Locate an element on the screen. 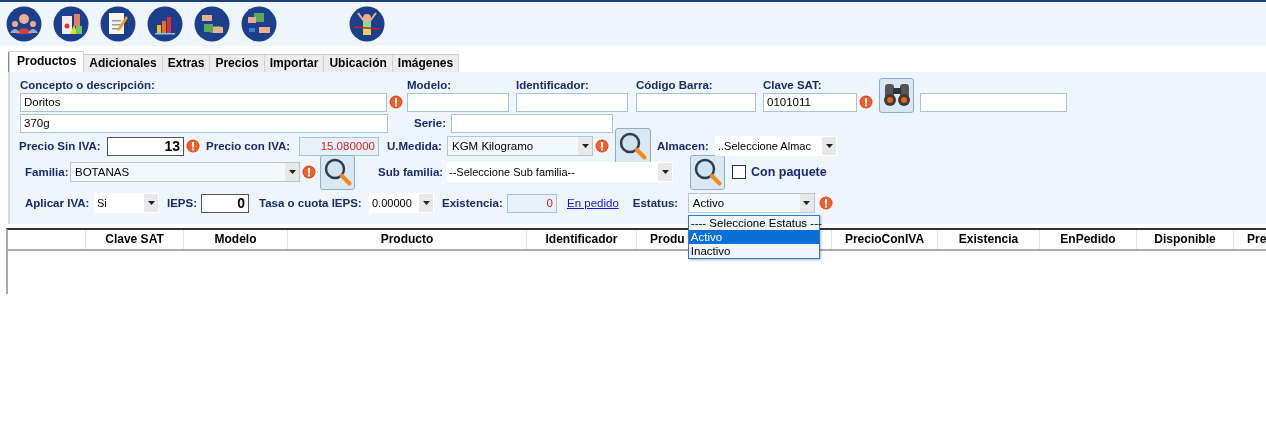  field-label: Con paquete is located at coordinates (789, 172).